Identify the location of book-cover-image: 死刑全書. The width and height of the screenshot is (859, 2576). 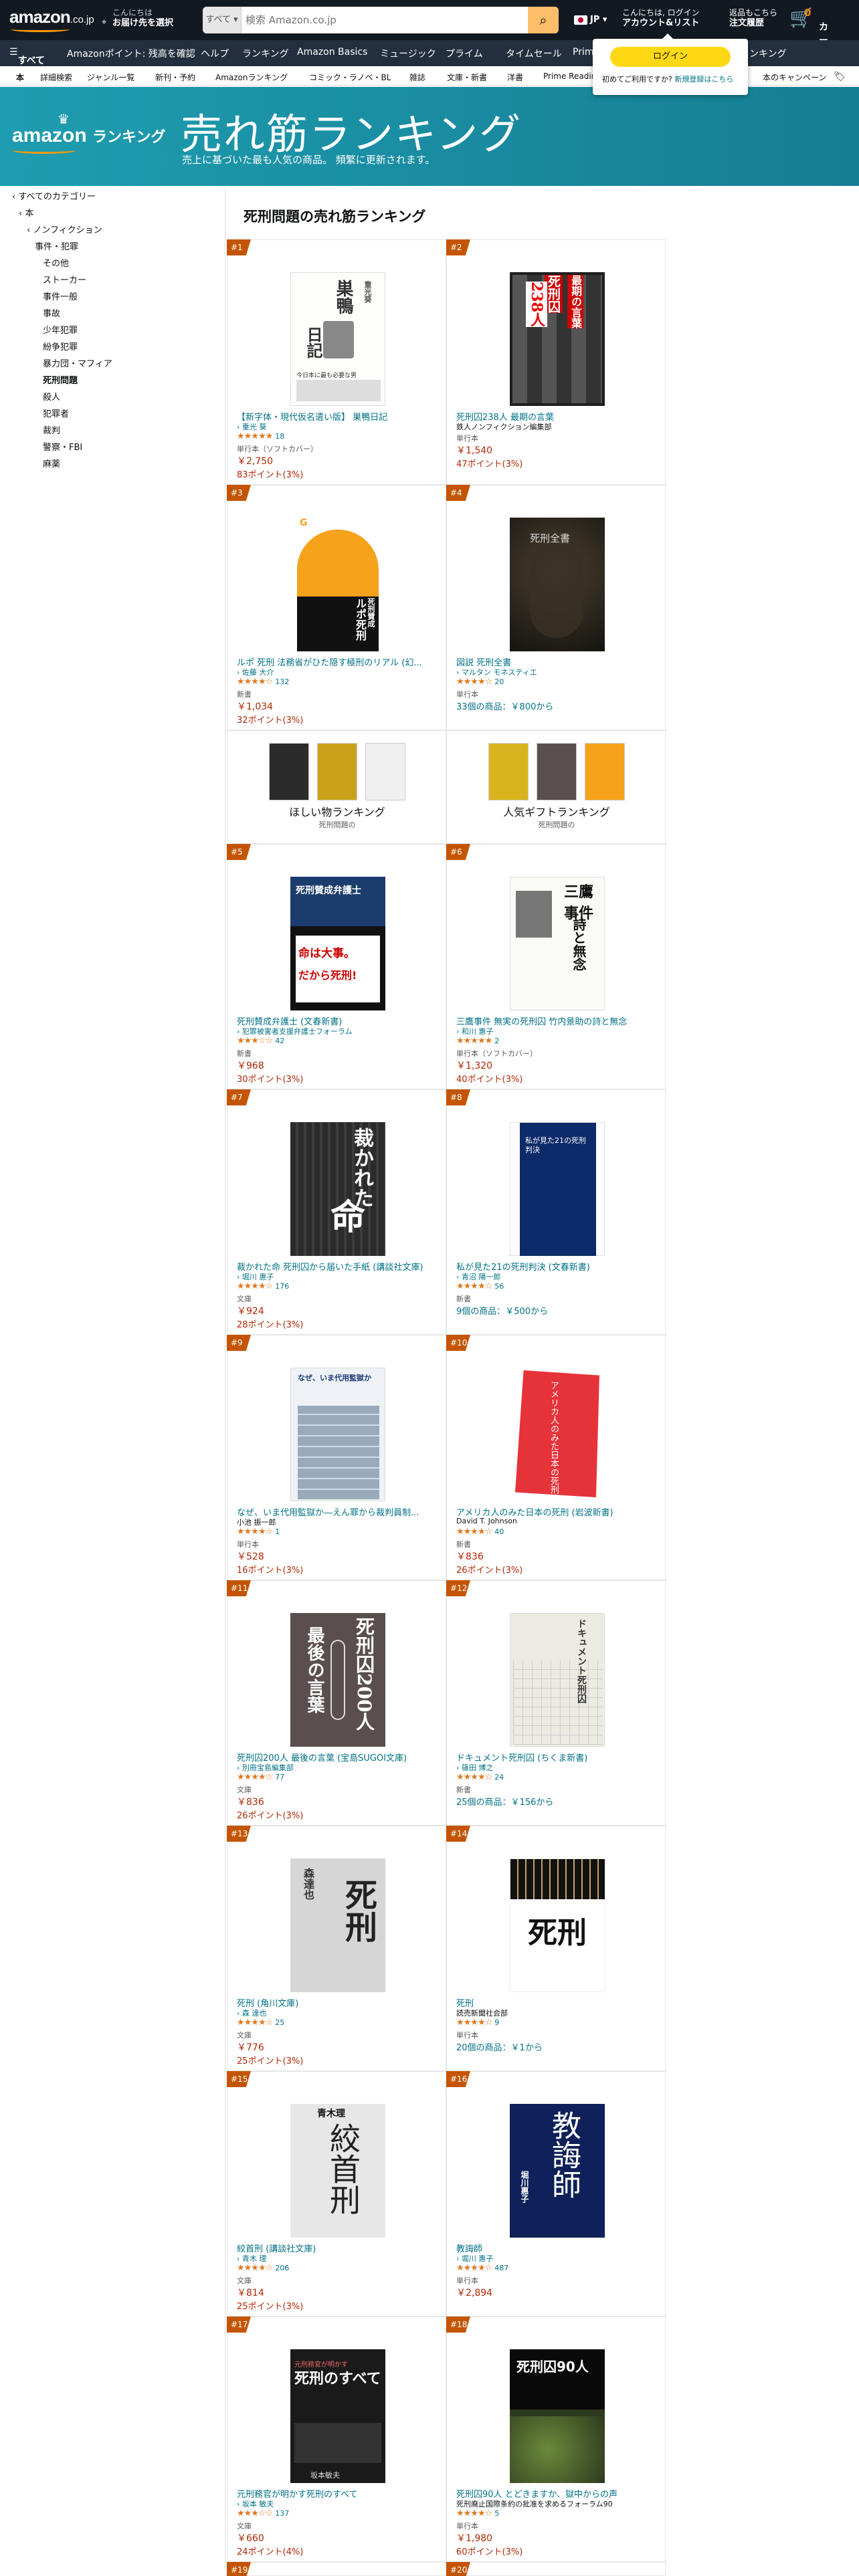
(557, 584).